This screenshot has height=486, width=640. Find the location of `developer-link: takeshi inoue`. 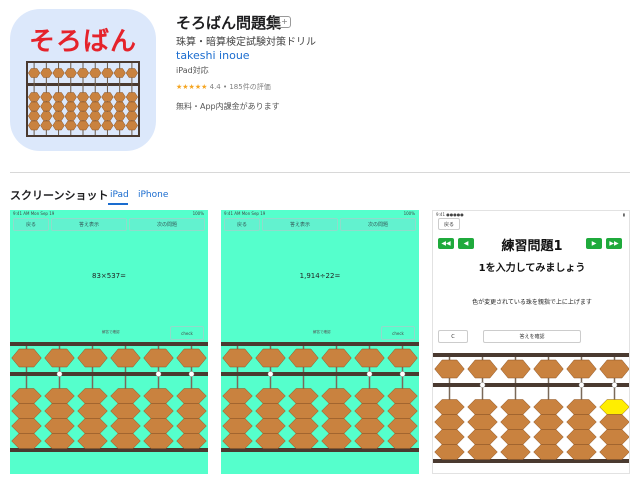

developer-link: takeshi inoue is located at coordinates (213, 55).